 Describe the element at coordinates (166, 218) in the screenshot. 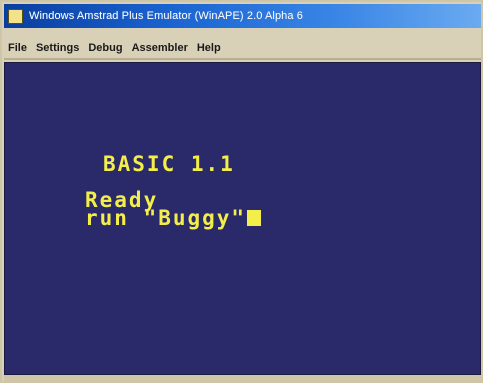

I see `command-text: run "Buggy"` at that location.